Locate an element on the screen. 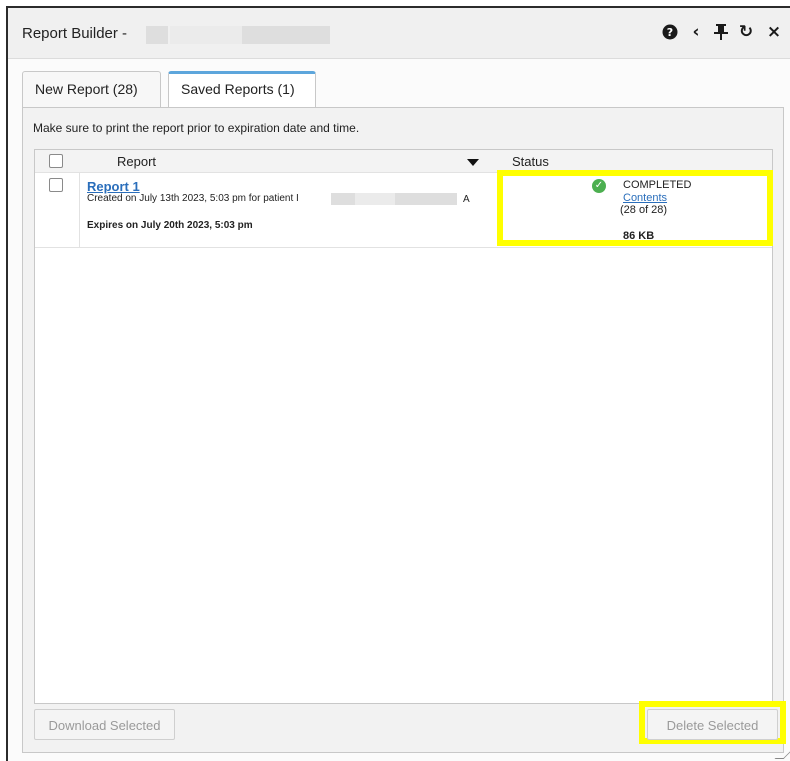 The height and width of the screenshot is (761, 790). help-icon: ? is located at coordinates (670, 33).